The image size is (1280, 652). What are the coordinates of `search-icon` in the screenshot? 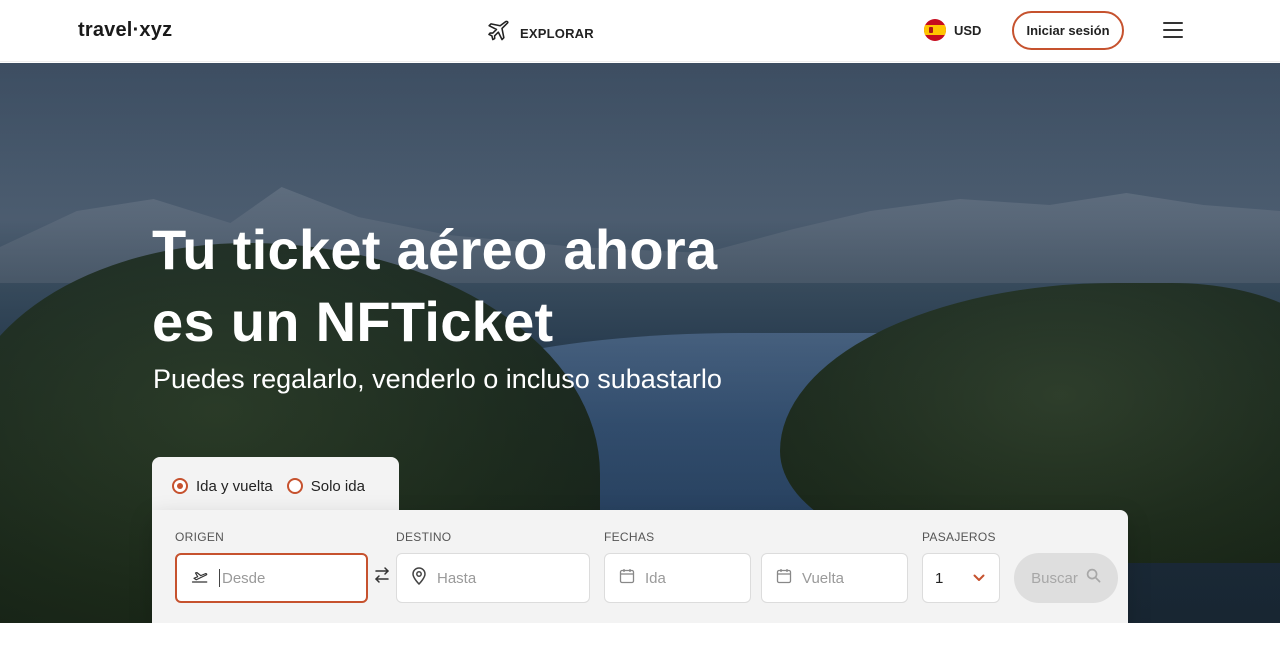 It's located at (1093, 578).